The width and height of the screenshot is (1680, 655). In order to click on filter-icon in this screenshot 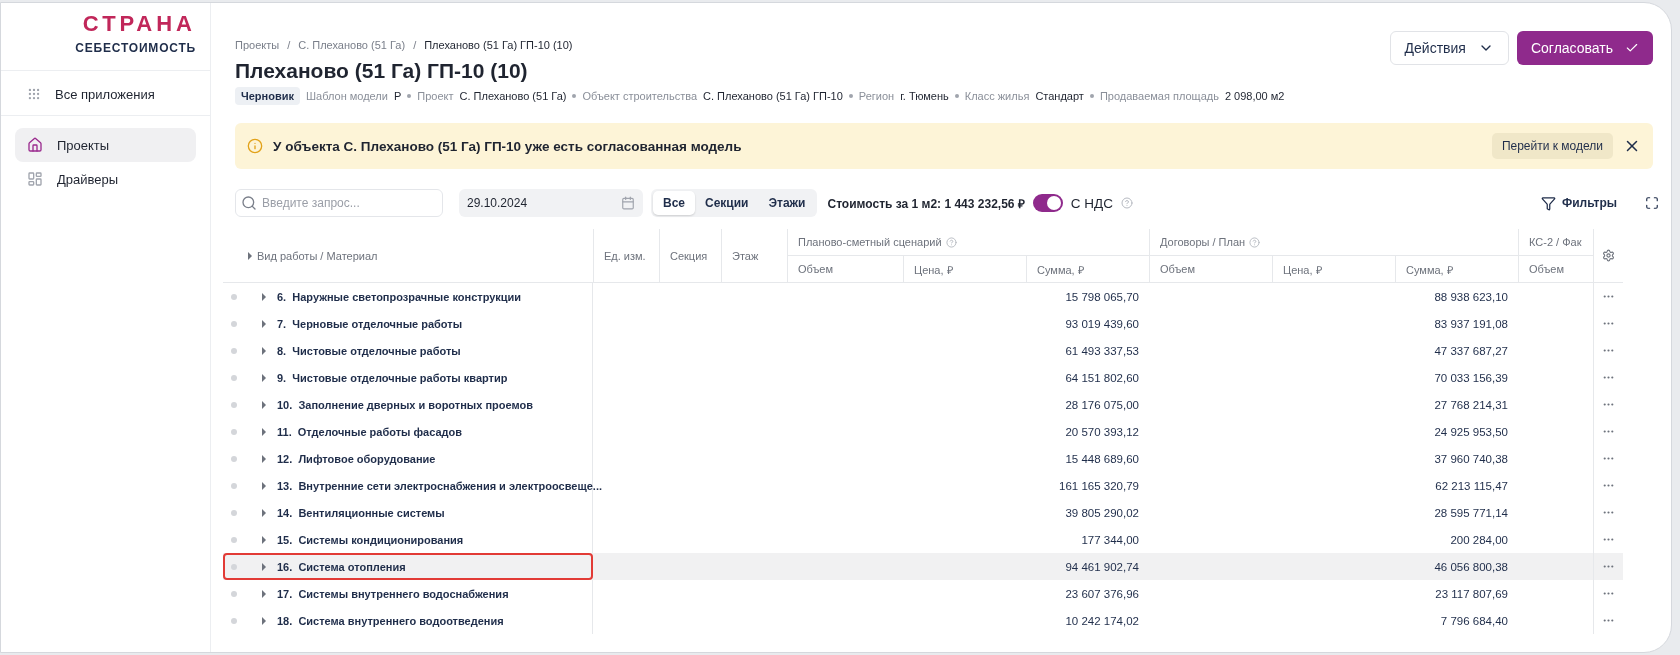, I will do `click(1548, 203)`.